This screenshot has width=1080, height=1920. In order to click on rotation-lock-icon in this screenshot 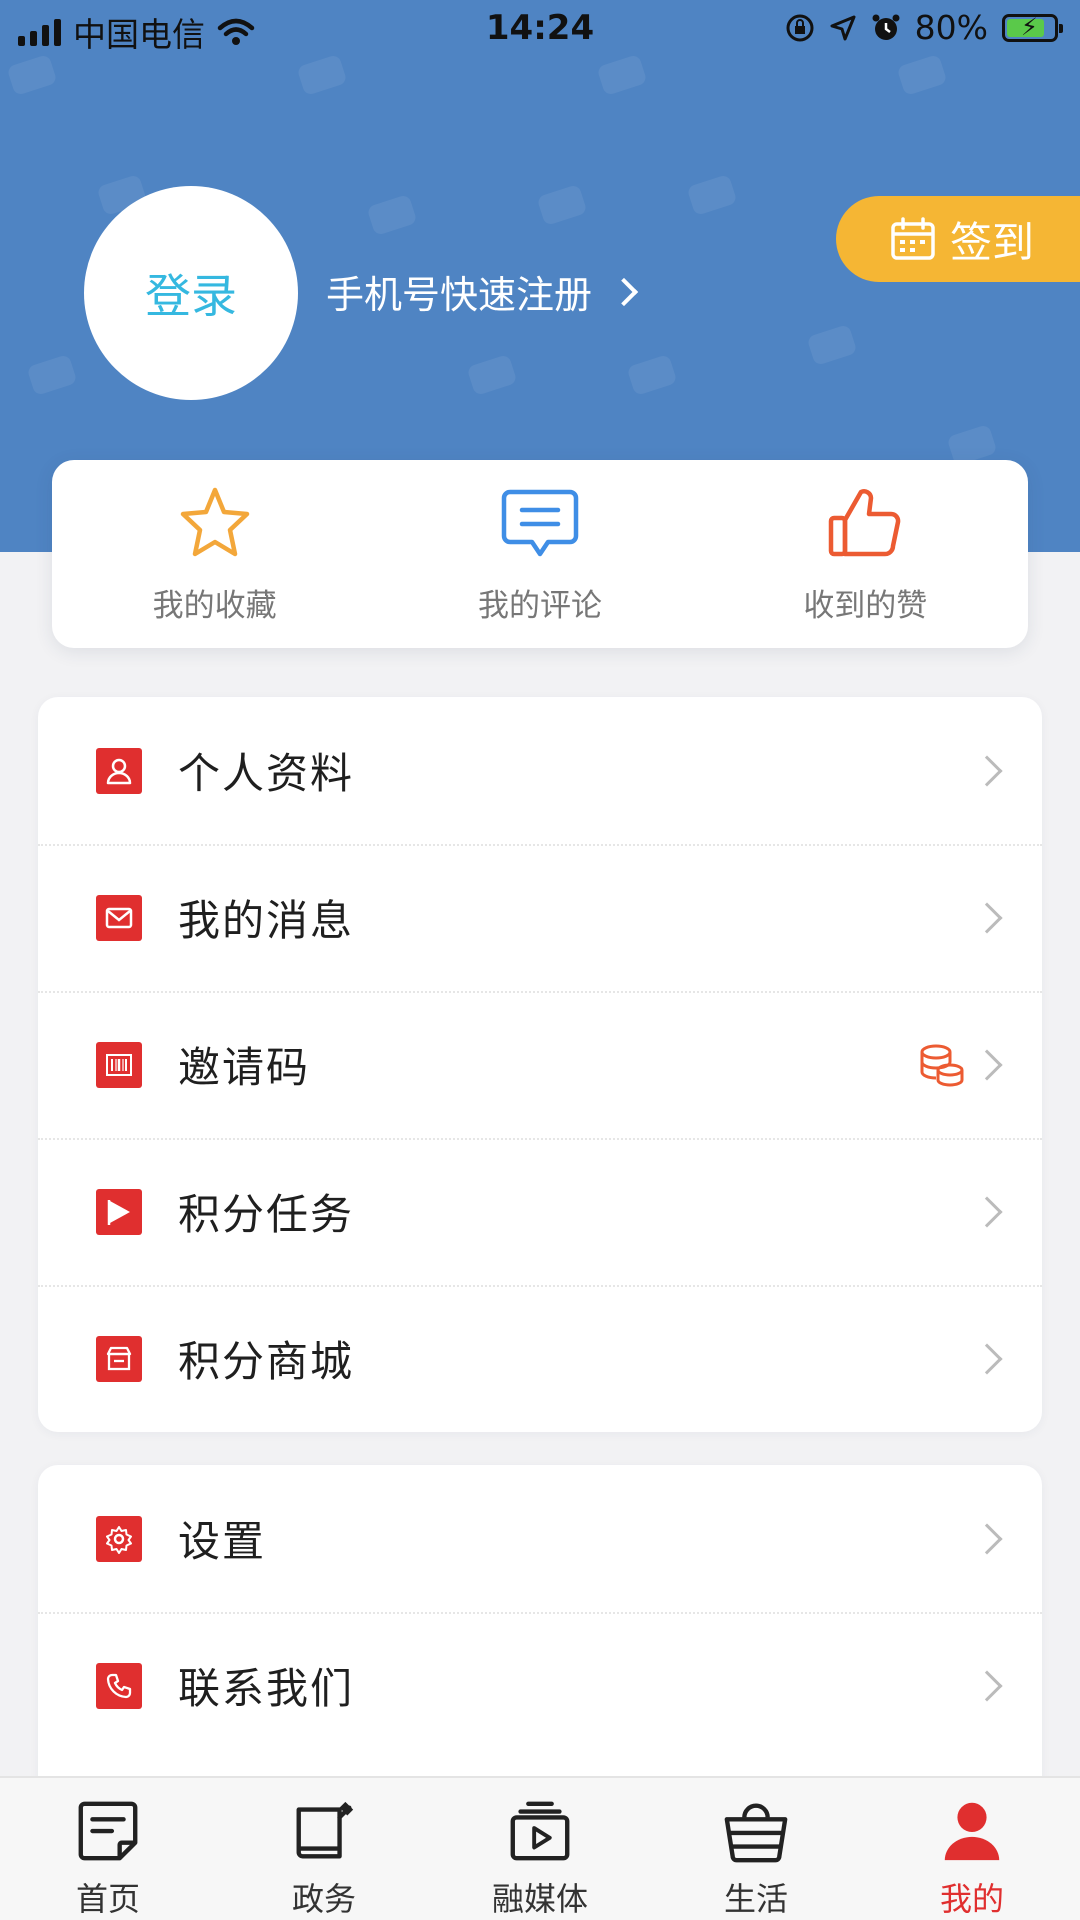, I will do `click(800, 27)`.